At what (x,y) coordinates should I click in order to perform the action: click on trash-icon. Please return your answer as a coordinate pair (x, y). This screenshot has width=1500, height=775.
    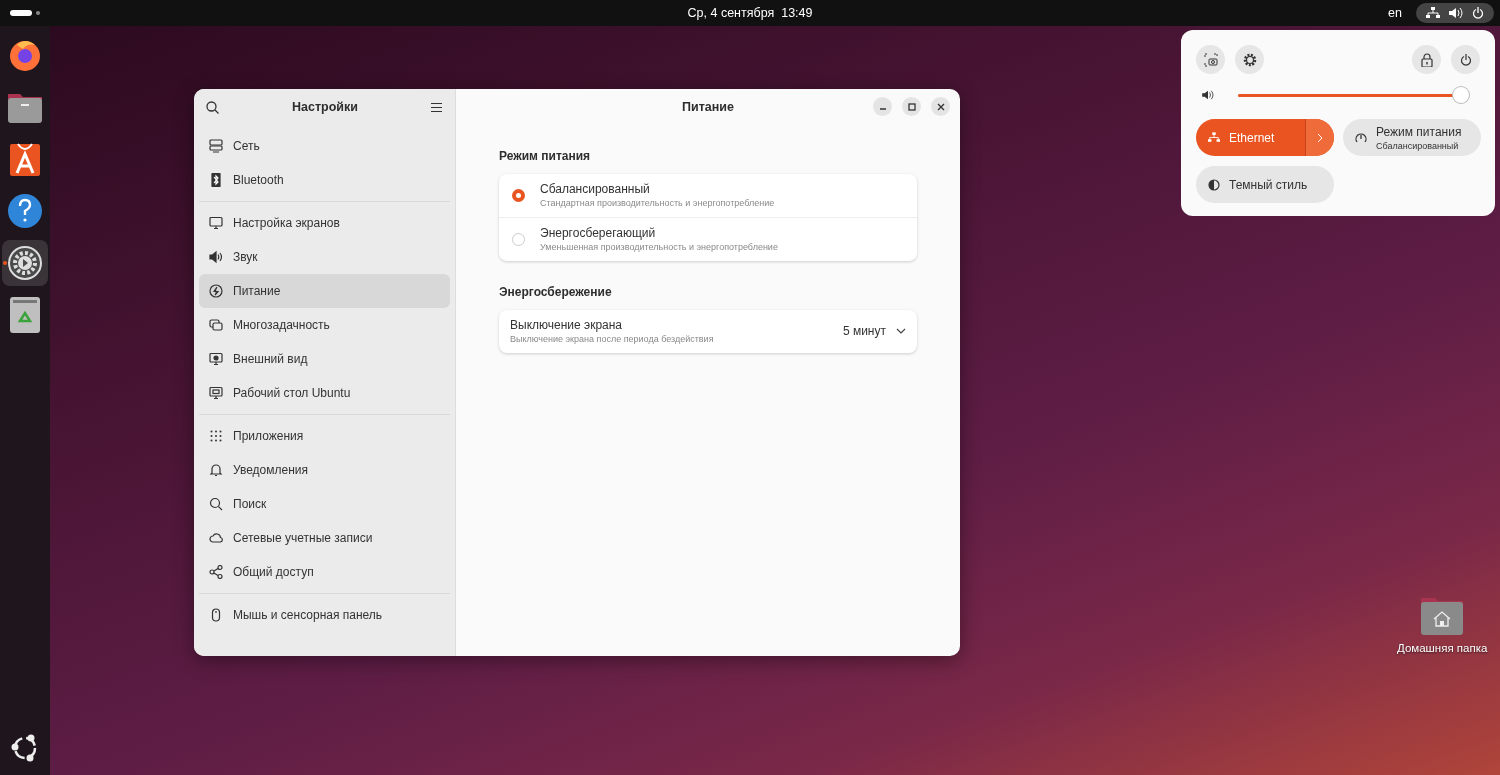
    Looking at the image, I should click on (25, 315).